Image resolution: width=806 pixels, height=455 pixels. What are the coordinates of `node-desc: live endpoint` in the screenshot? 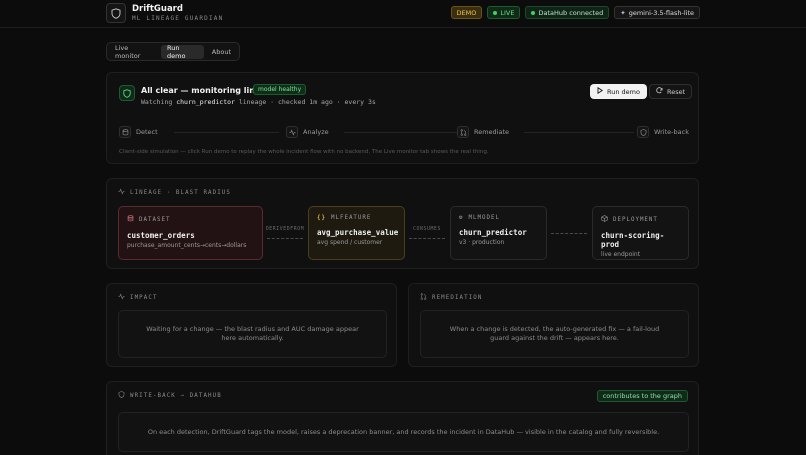 It's located at (621, 254).